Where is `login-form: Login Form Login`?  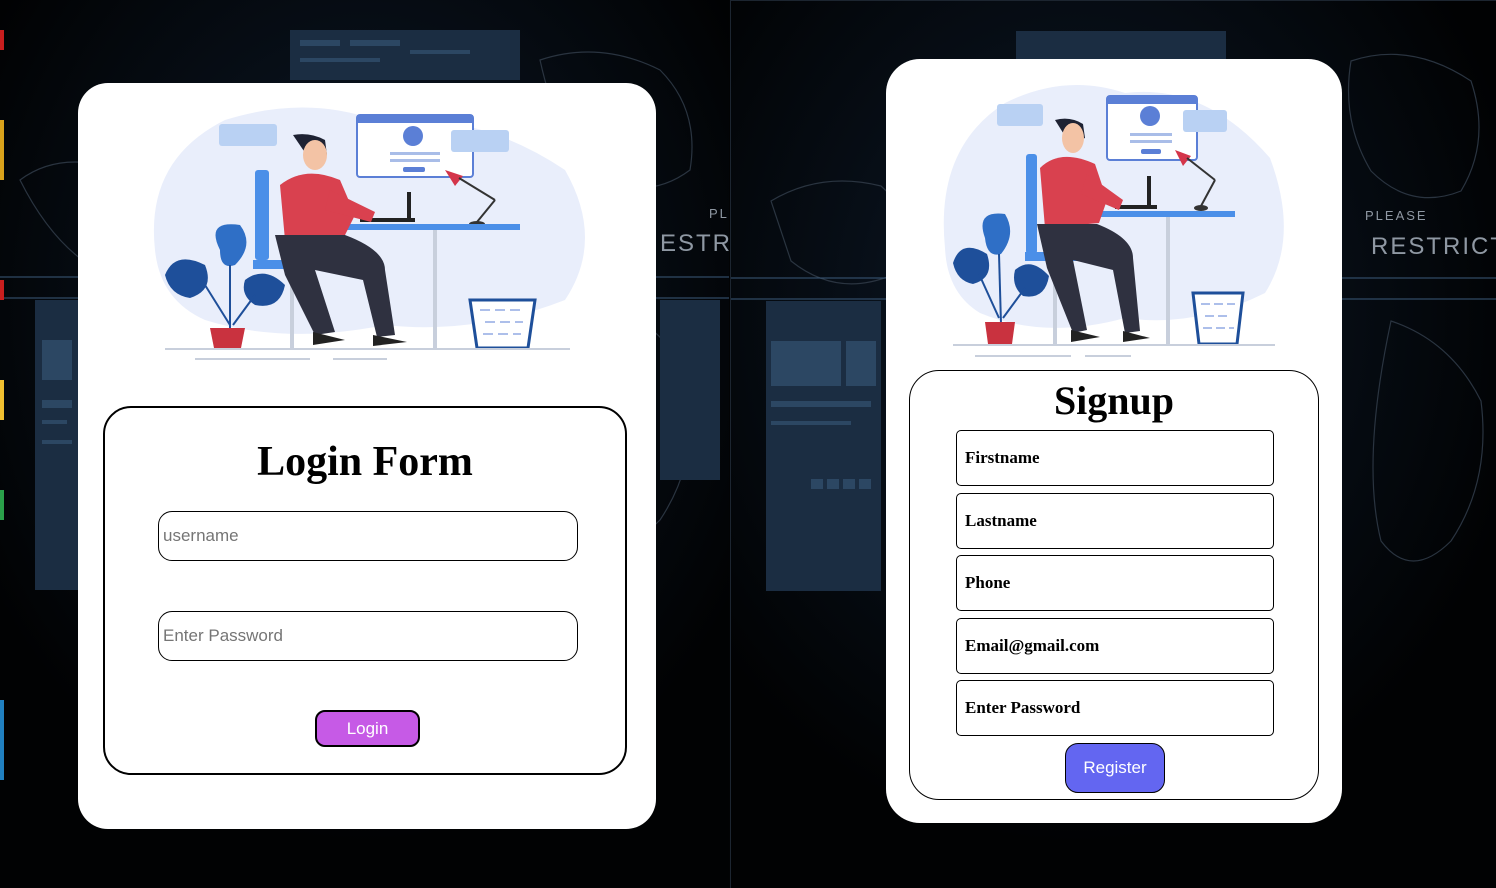 login-form: Login Form Login is located at coordinates (365, 590).